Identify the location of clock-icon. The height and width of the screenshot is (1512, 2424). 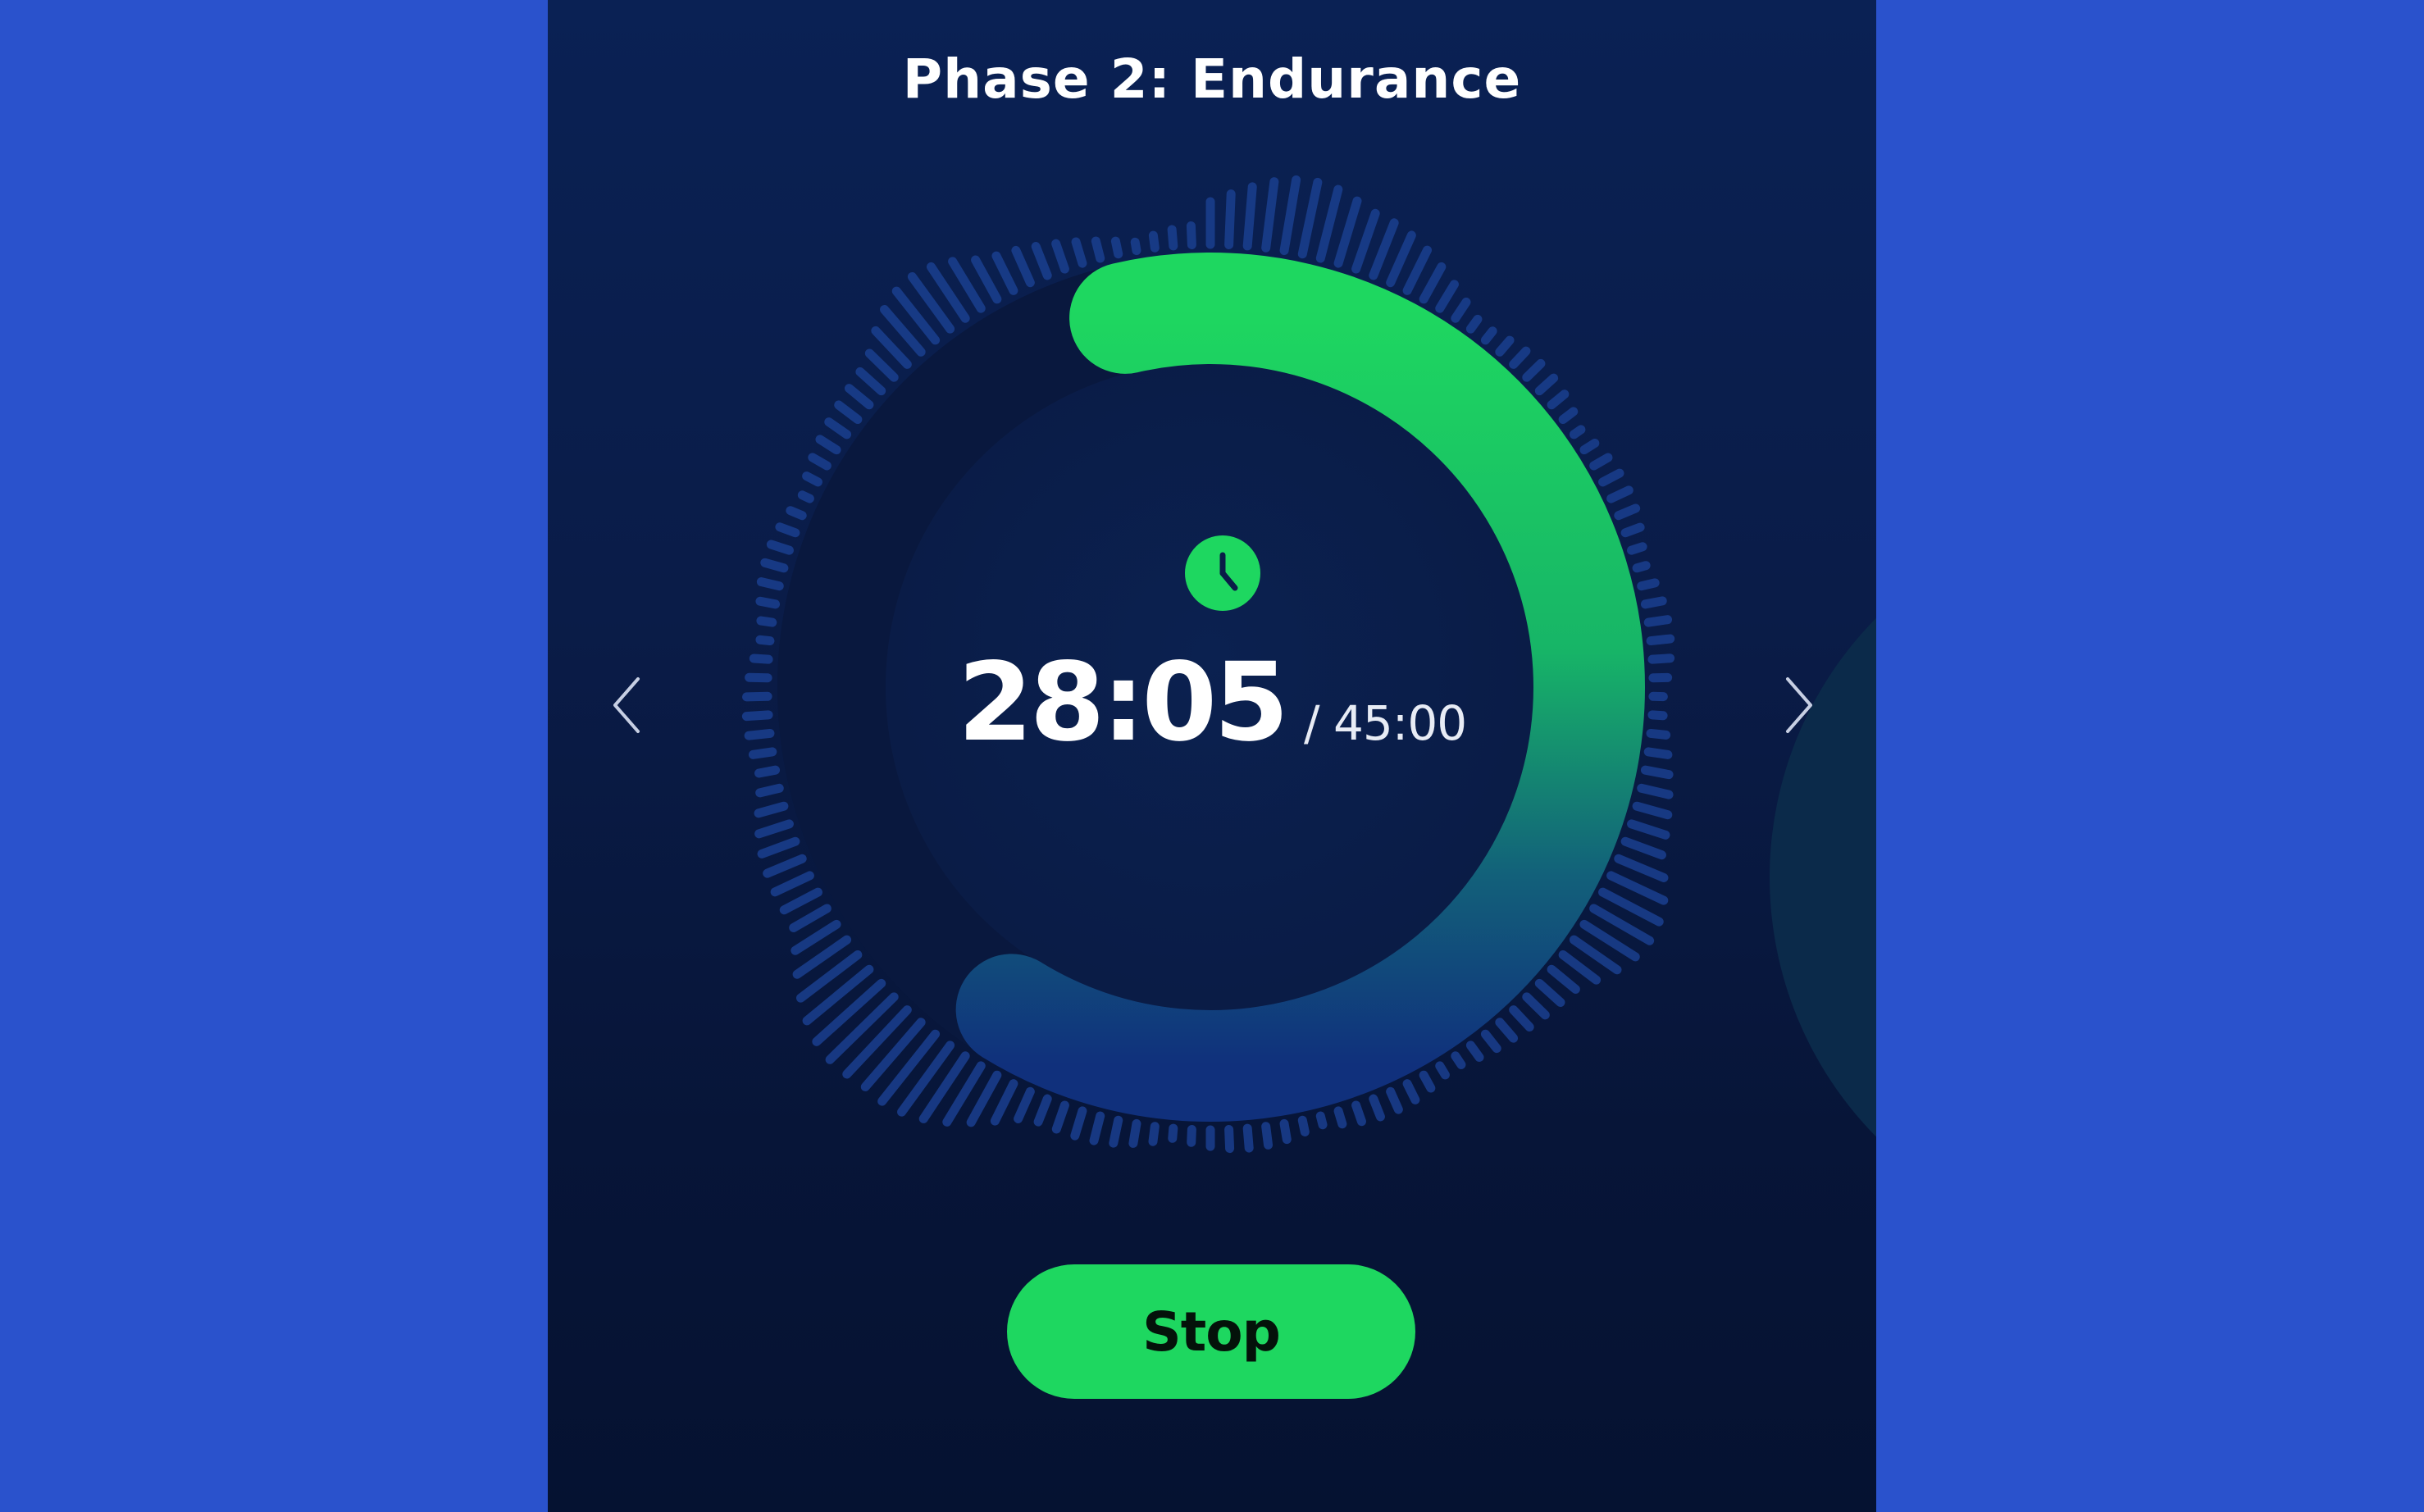
(1222, 573).